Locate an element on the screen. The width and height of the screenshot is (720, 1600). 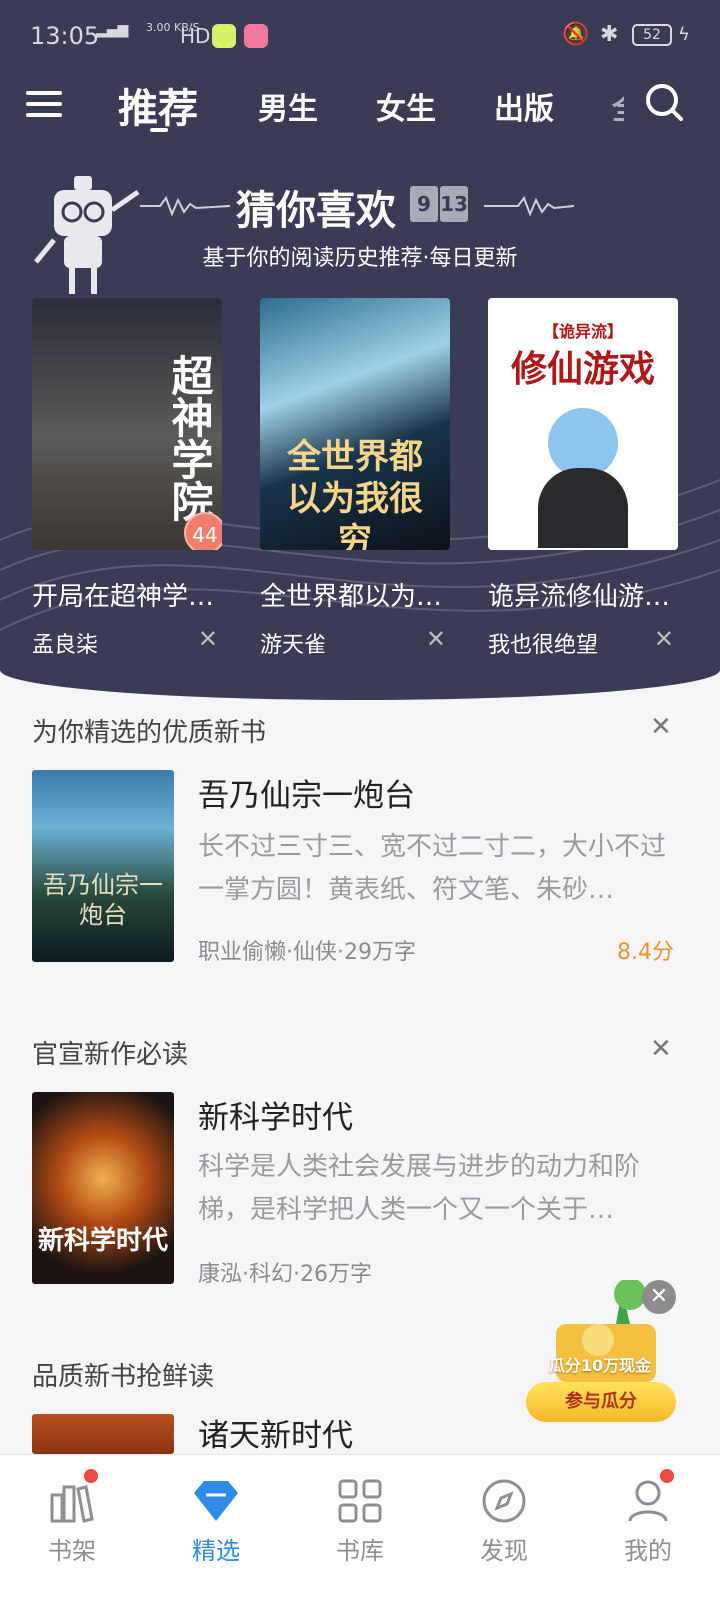
tab-label: 书库 is located at coordinates (360, 1551).